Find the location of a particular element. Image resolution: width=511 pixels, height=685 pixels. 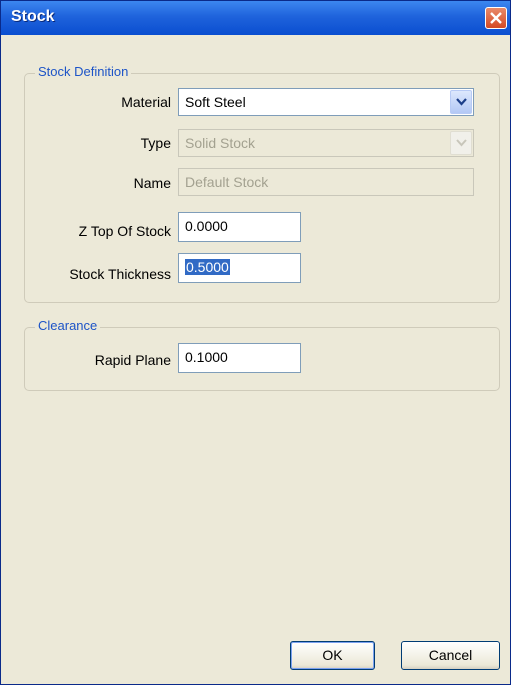

material-dropdown: Soft Steel is located at coordinates (326, 102).